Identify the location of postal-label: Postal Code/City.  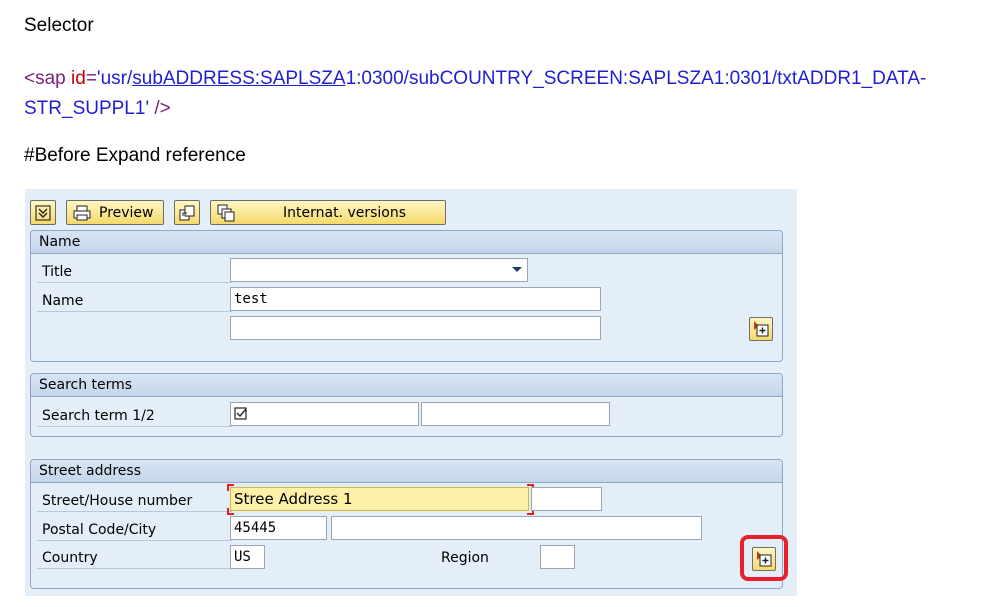
(134, 529).